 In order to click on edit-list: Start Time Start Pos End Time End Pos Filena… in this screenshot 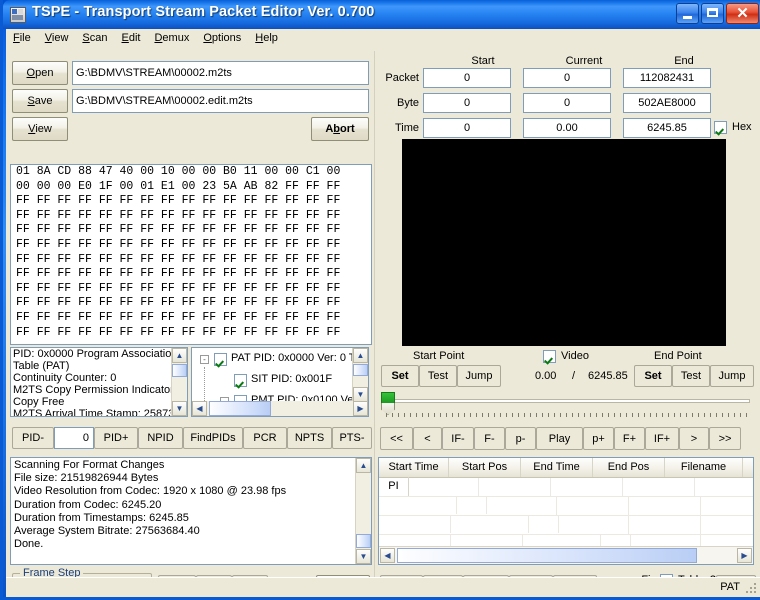, I will do `click(566, 511)`.